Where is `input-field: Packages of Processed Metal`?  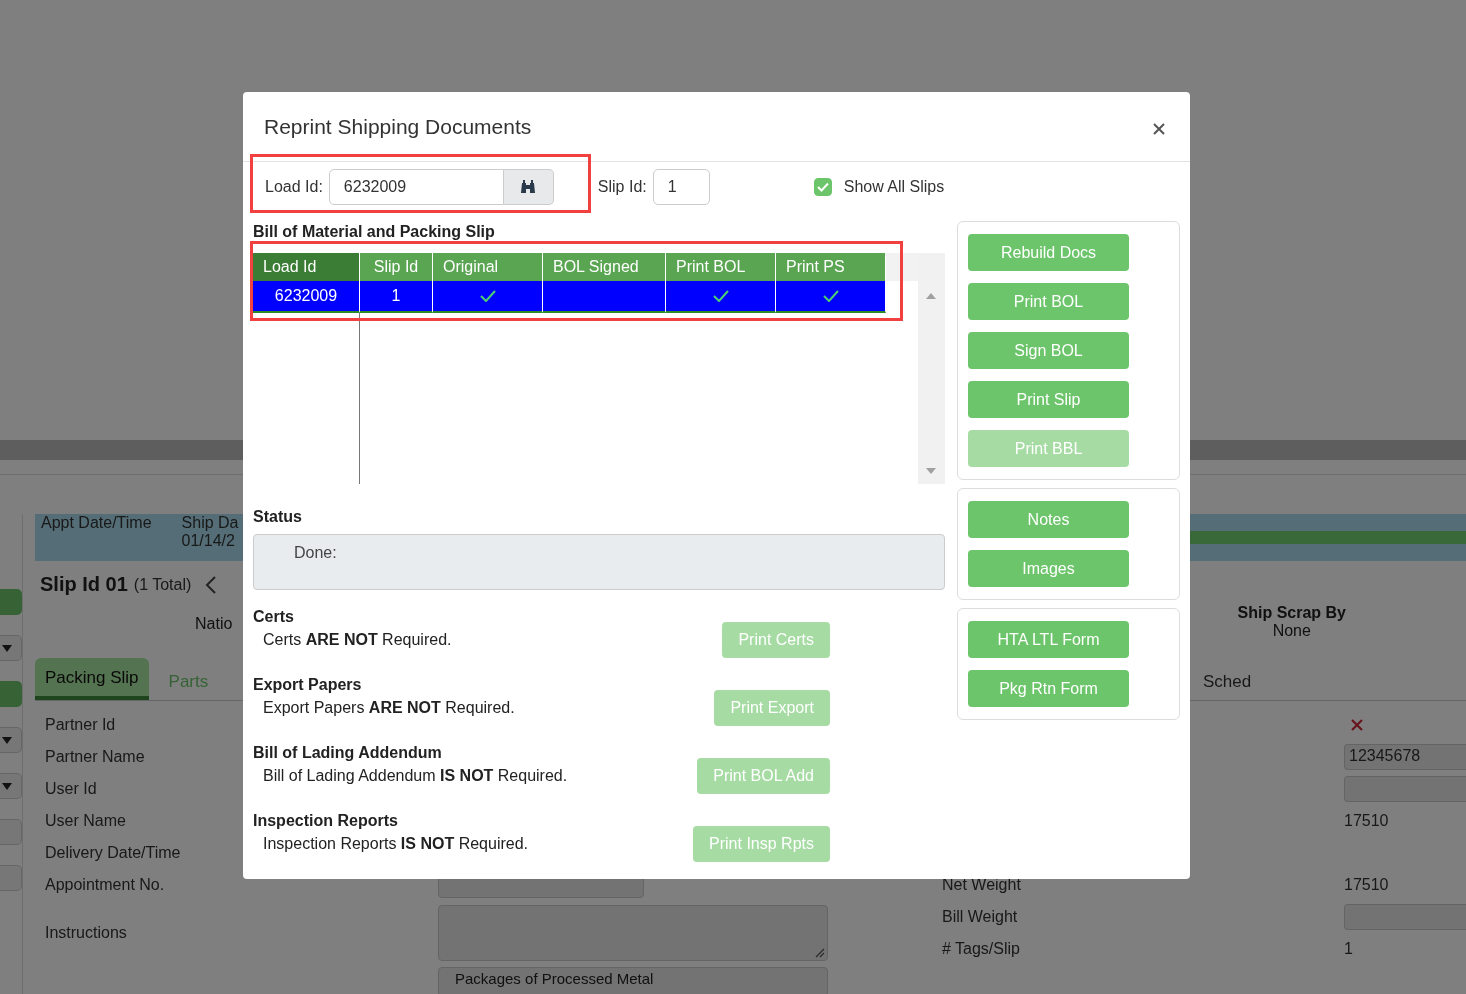
input-field: Packages of Processed Metal is located at coordinates (633, 980).